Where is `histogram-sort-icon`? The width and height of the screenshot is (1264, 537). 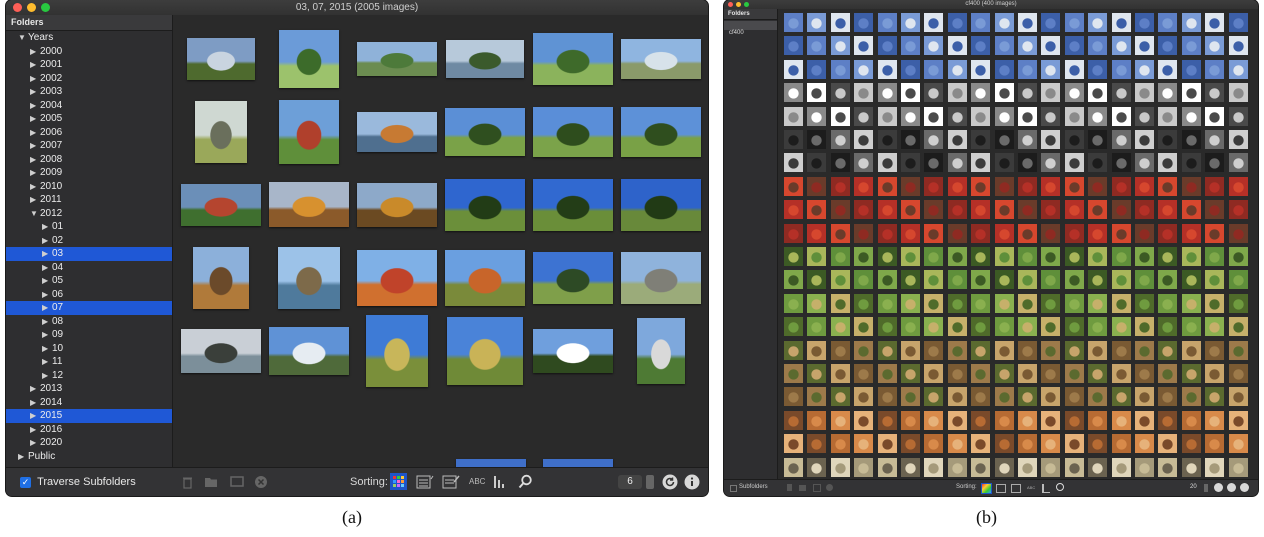 histogram-sort-icon is located at coordinates (1046, 488).